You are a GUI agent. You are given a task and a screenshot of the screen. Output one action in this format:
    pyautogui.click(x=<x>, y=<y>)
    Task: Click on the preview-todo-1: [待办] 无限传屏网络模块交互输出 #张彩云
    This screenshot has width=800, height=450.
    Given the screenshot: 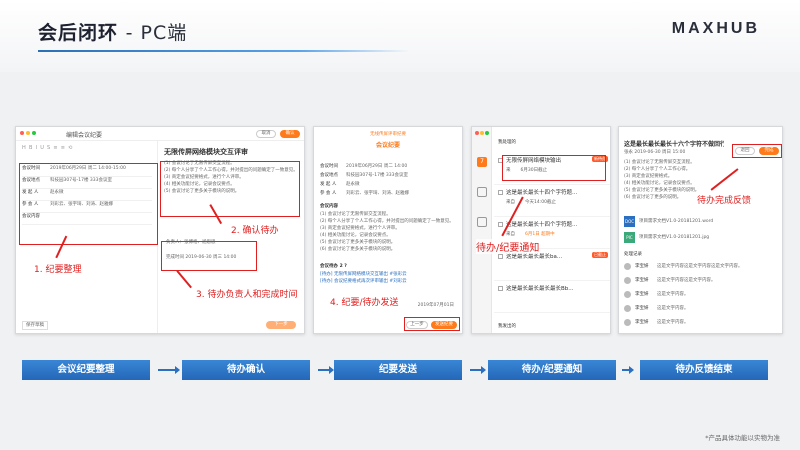 What is the action you would take?
    pyautogui.click(x=363, y=274)
    